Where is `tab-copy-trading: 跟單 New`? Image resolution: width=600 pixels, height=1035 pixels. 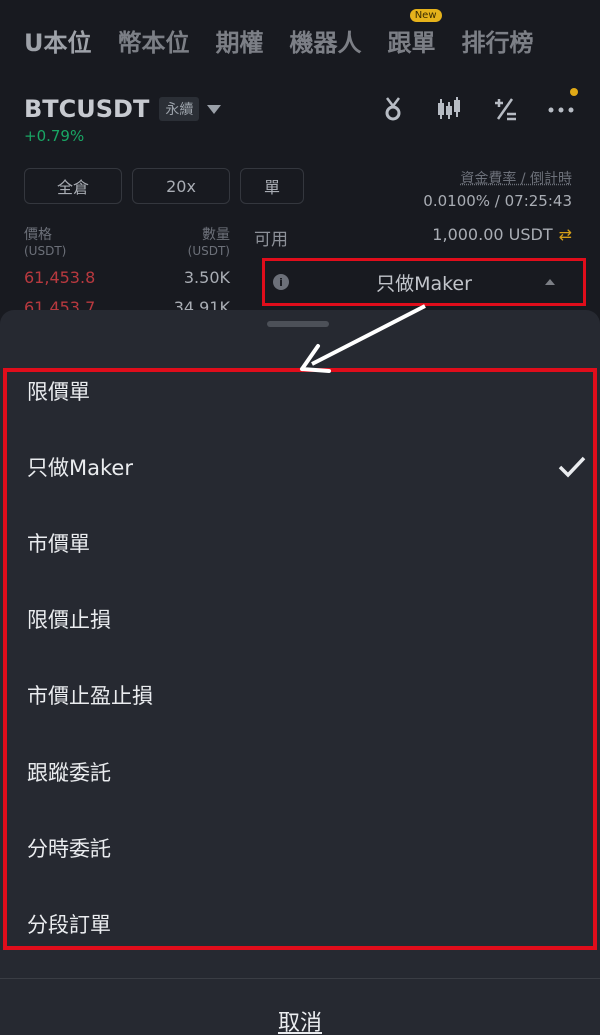 tab-copy-trading: 跟單 New is located at coordinates (414, 33).